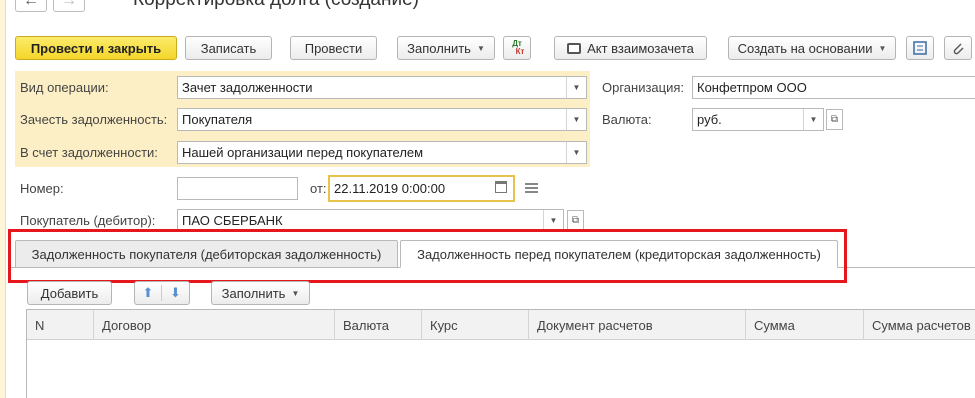 The image size is (975, 398). I want to click on operation-type-select: Зачет задолженности ▼, so click(382, 87).